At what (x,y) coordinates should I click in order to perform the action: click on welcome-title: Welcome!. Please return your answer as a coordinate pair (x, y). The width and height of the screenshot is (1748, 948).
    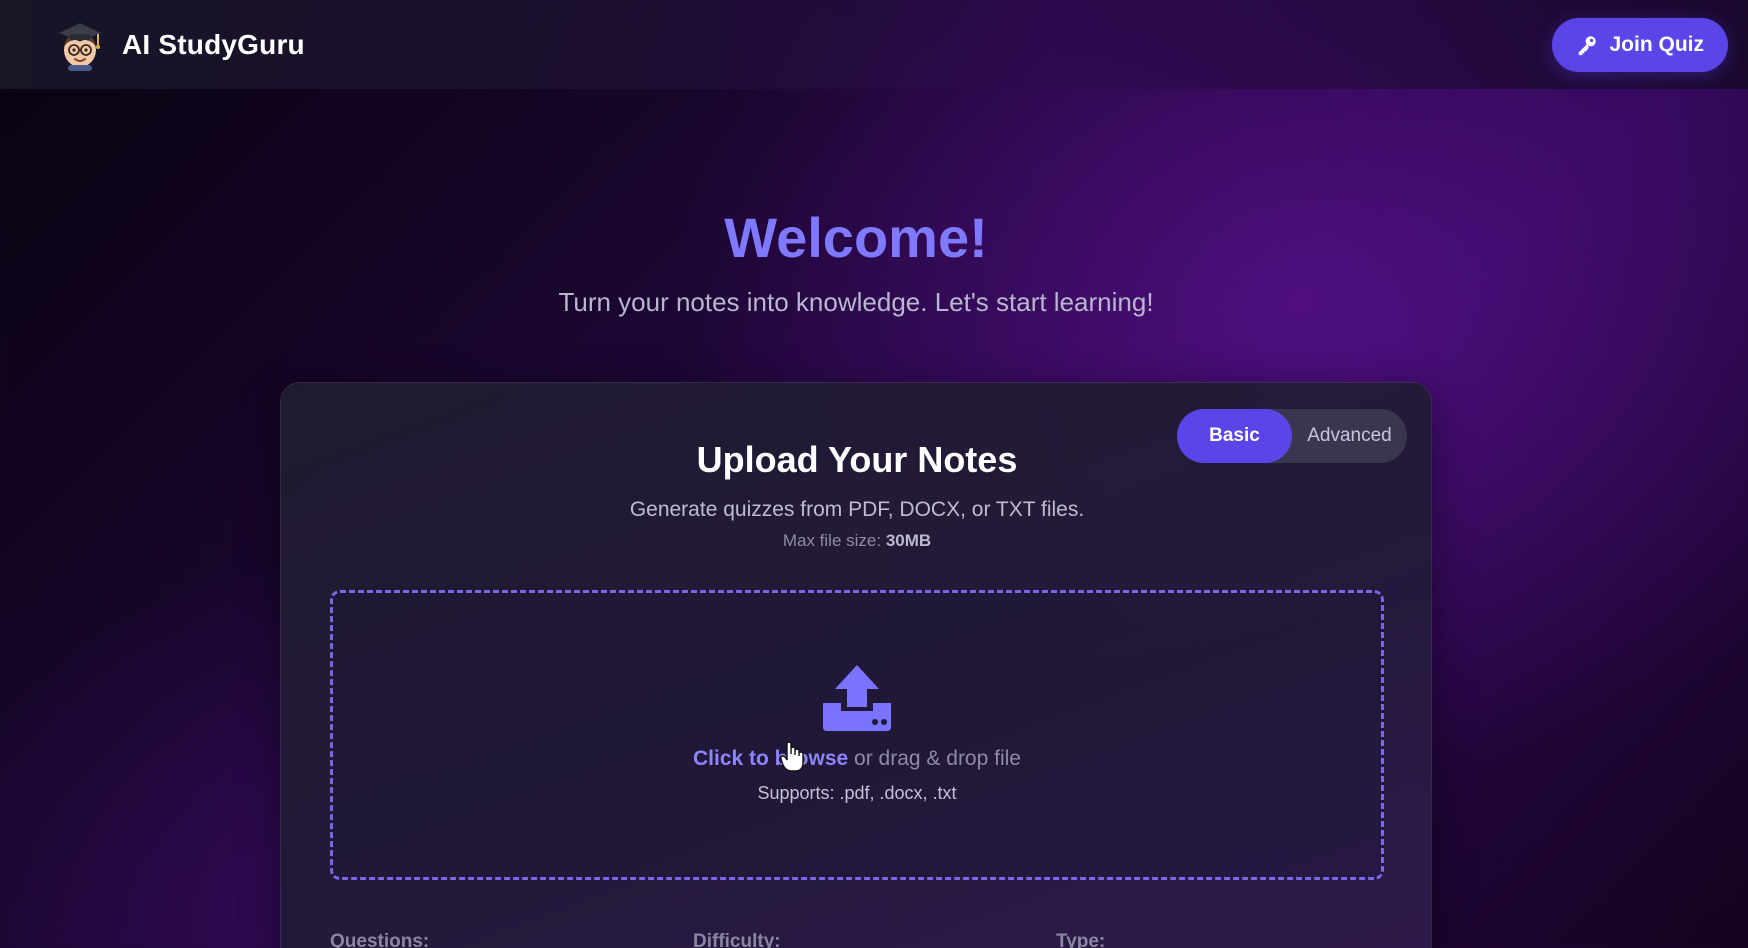
    Looking at the image, I should click on (856, 237).